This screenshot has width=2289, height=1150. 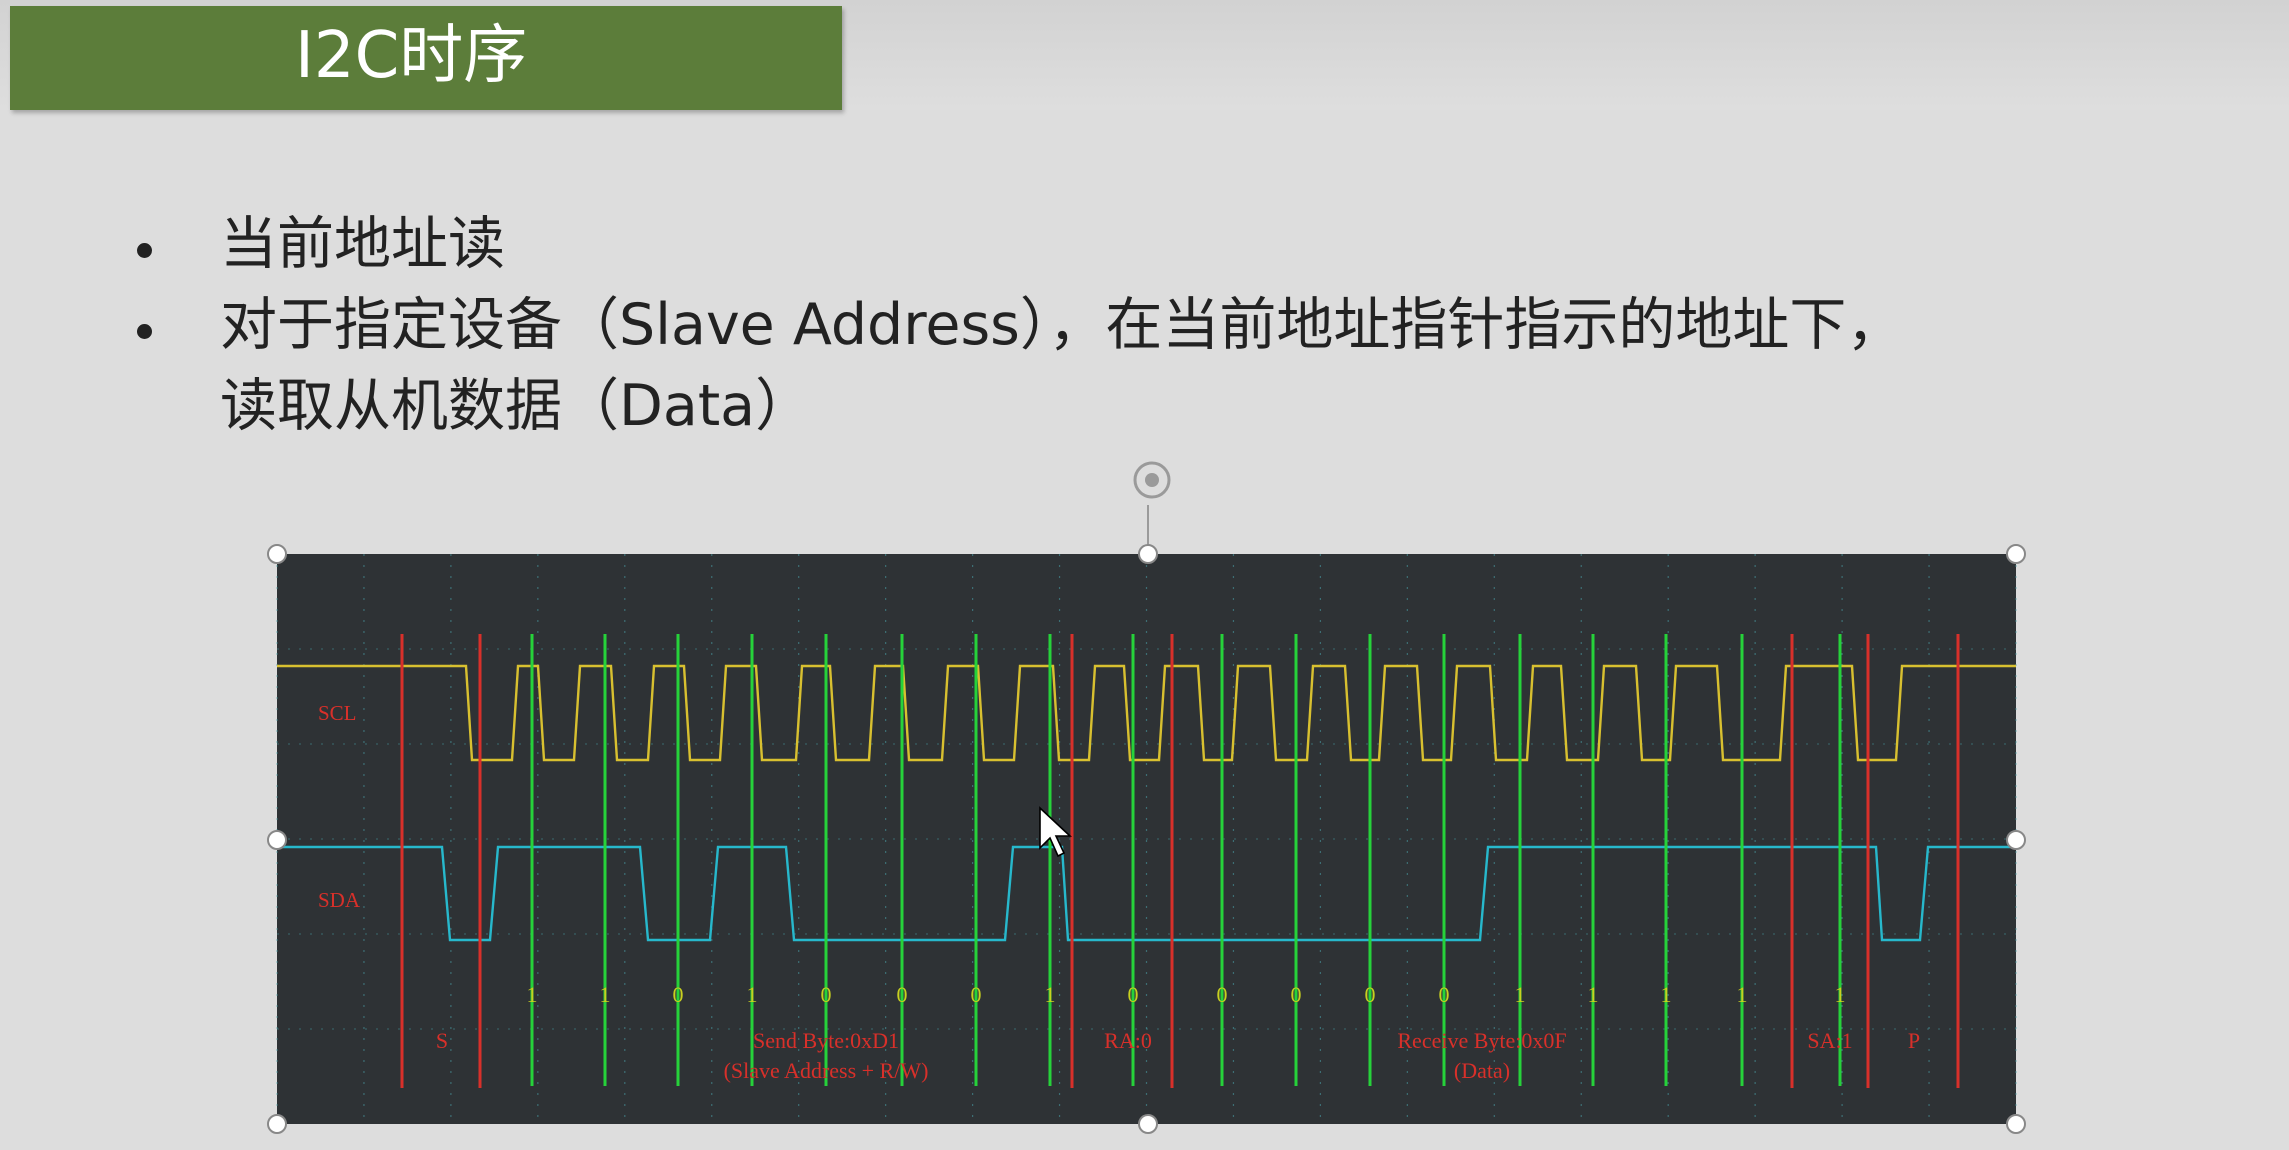 What do you see at coordinates (337, 713) in the screenshot?
I see `signal-label-scl: SCL` at bounding box center [337, 713].